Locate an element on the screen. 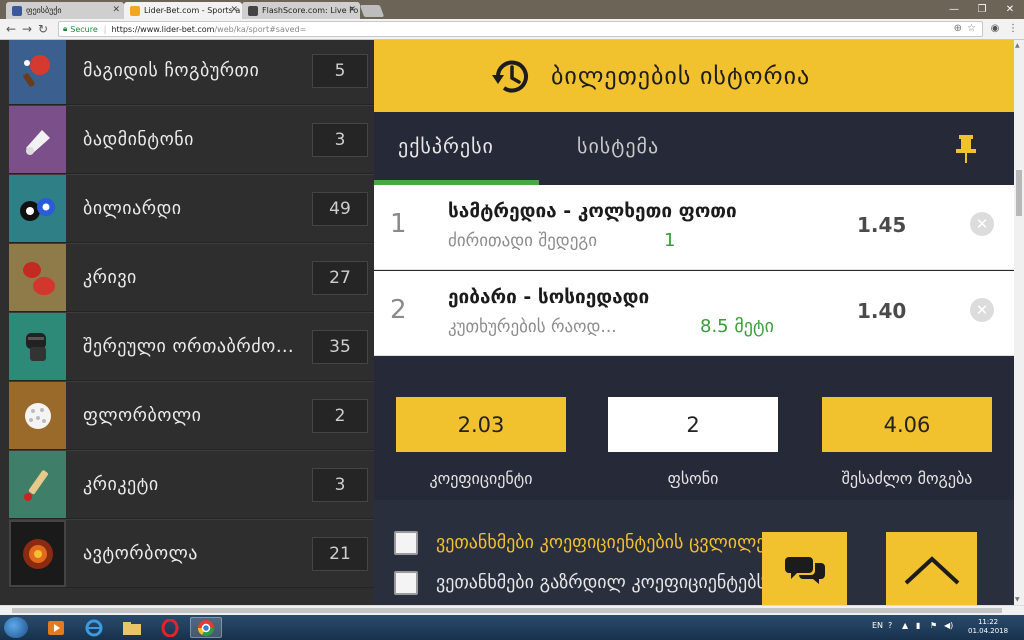 This screenshot has width=1024, height=640. close-window-icon: ✕ is located at coordinates (1010, 9).